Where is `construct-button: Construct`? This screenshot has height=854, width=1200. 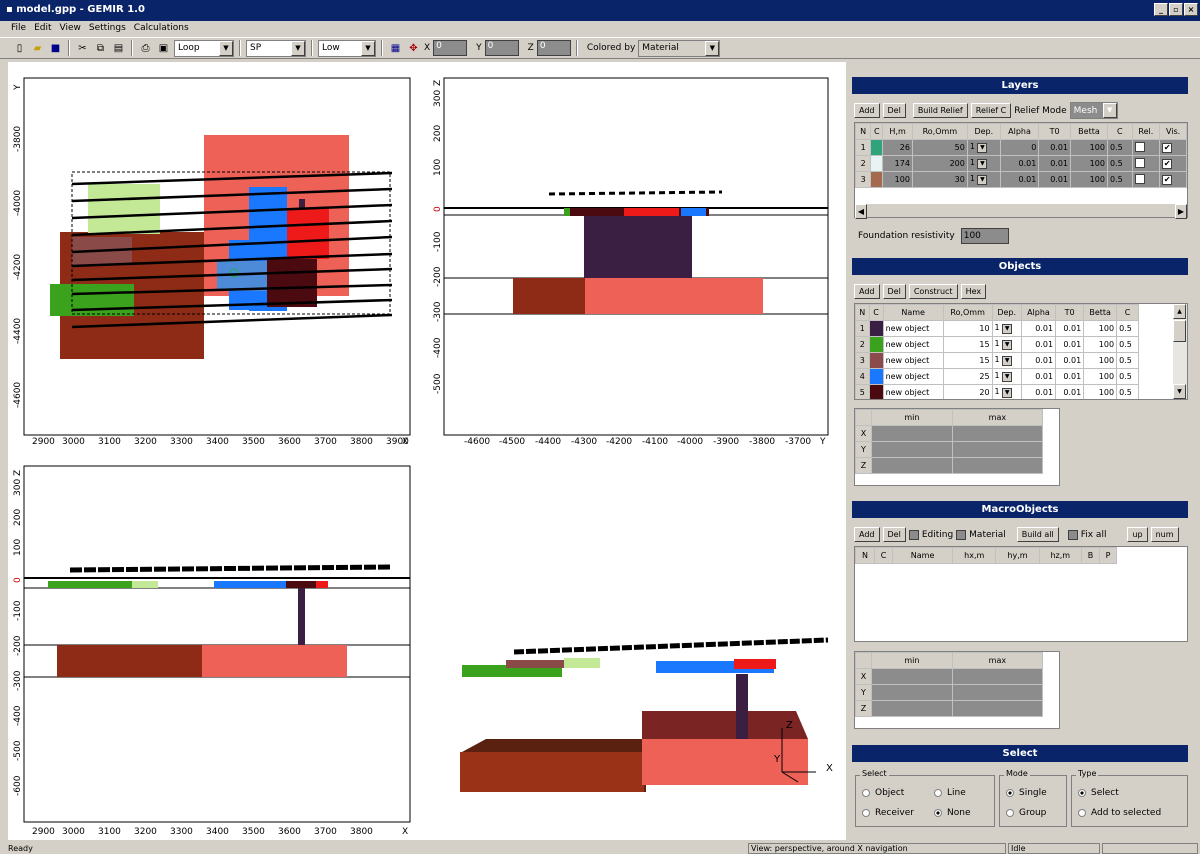 construct-button: Construct is located at coordinates (933, 291).